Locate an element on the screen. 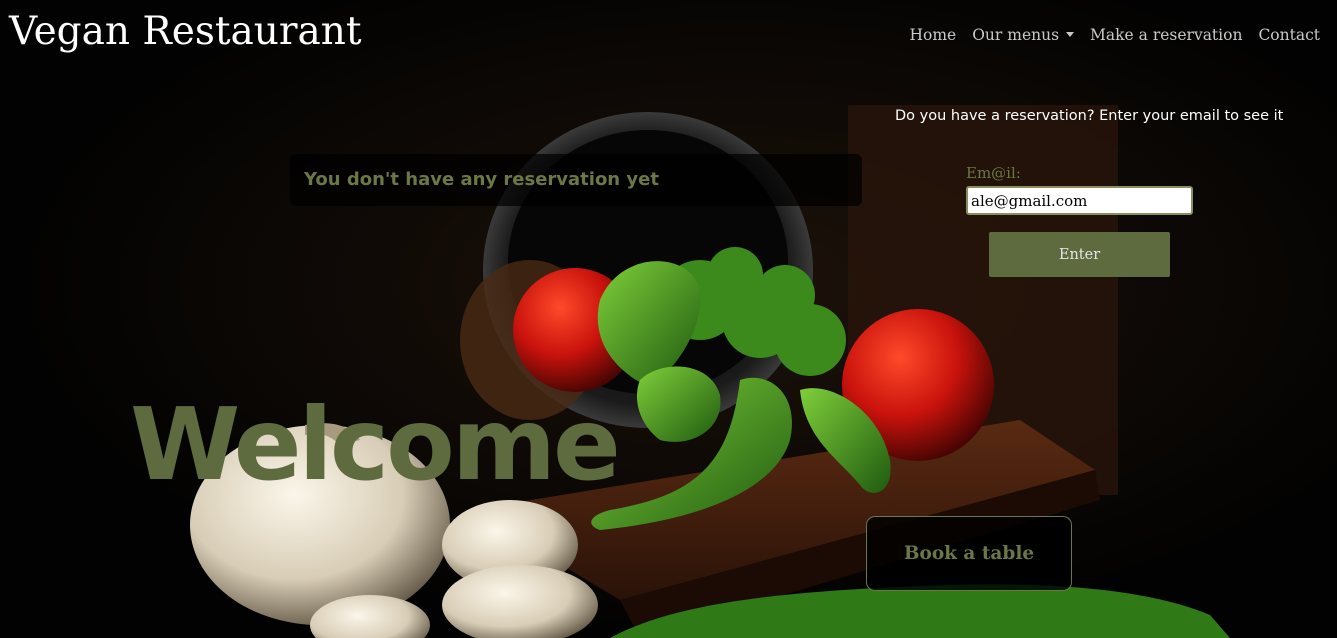  welcome-heading: Welcome is located at coordinates (375, 444).